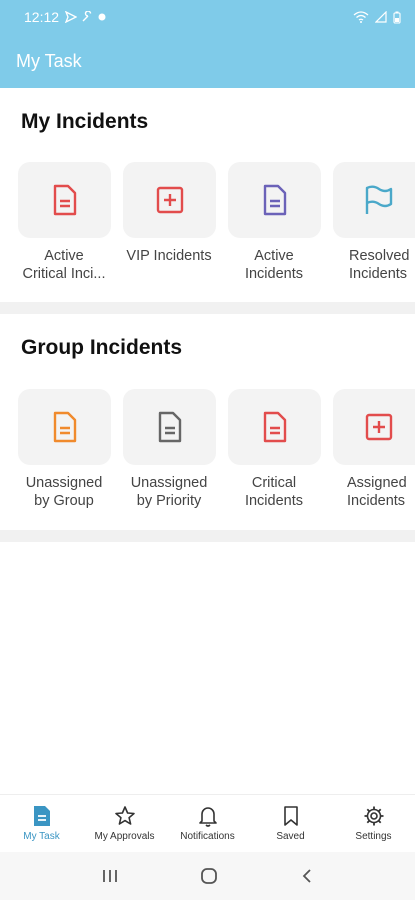  Describe the element at coordinates (377, 492) in the screenshot. I see `tile-label-assigned-incidents: Assigned Incidents` at that location.